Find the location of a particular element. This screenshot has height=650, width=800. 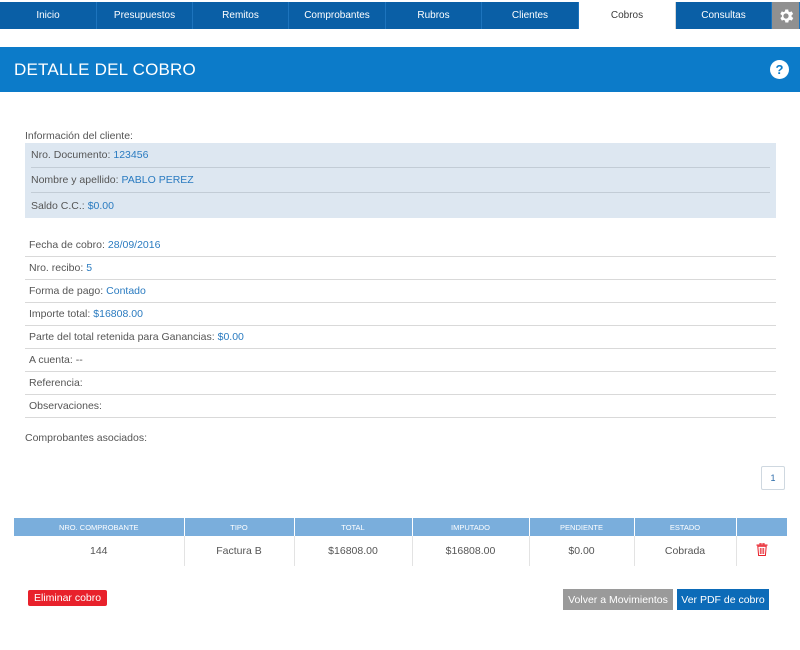

detail-row-observaciones: Observaciones: is located at coordinates (400, 406).